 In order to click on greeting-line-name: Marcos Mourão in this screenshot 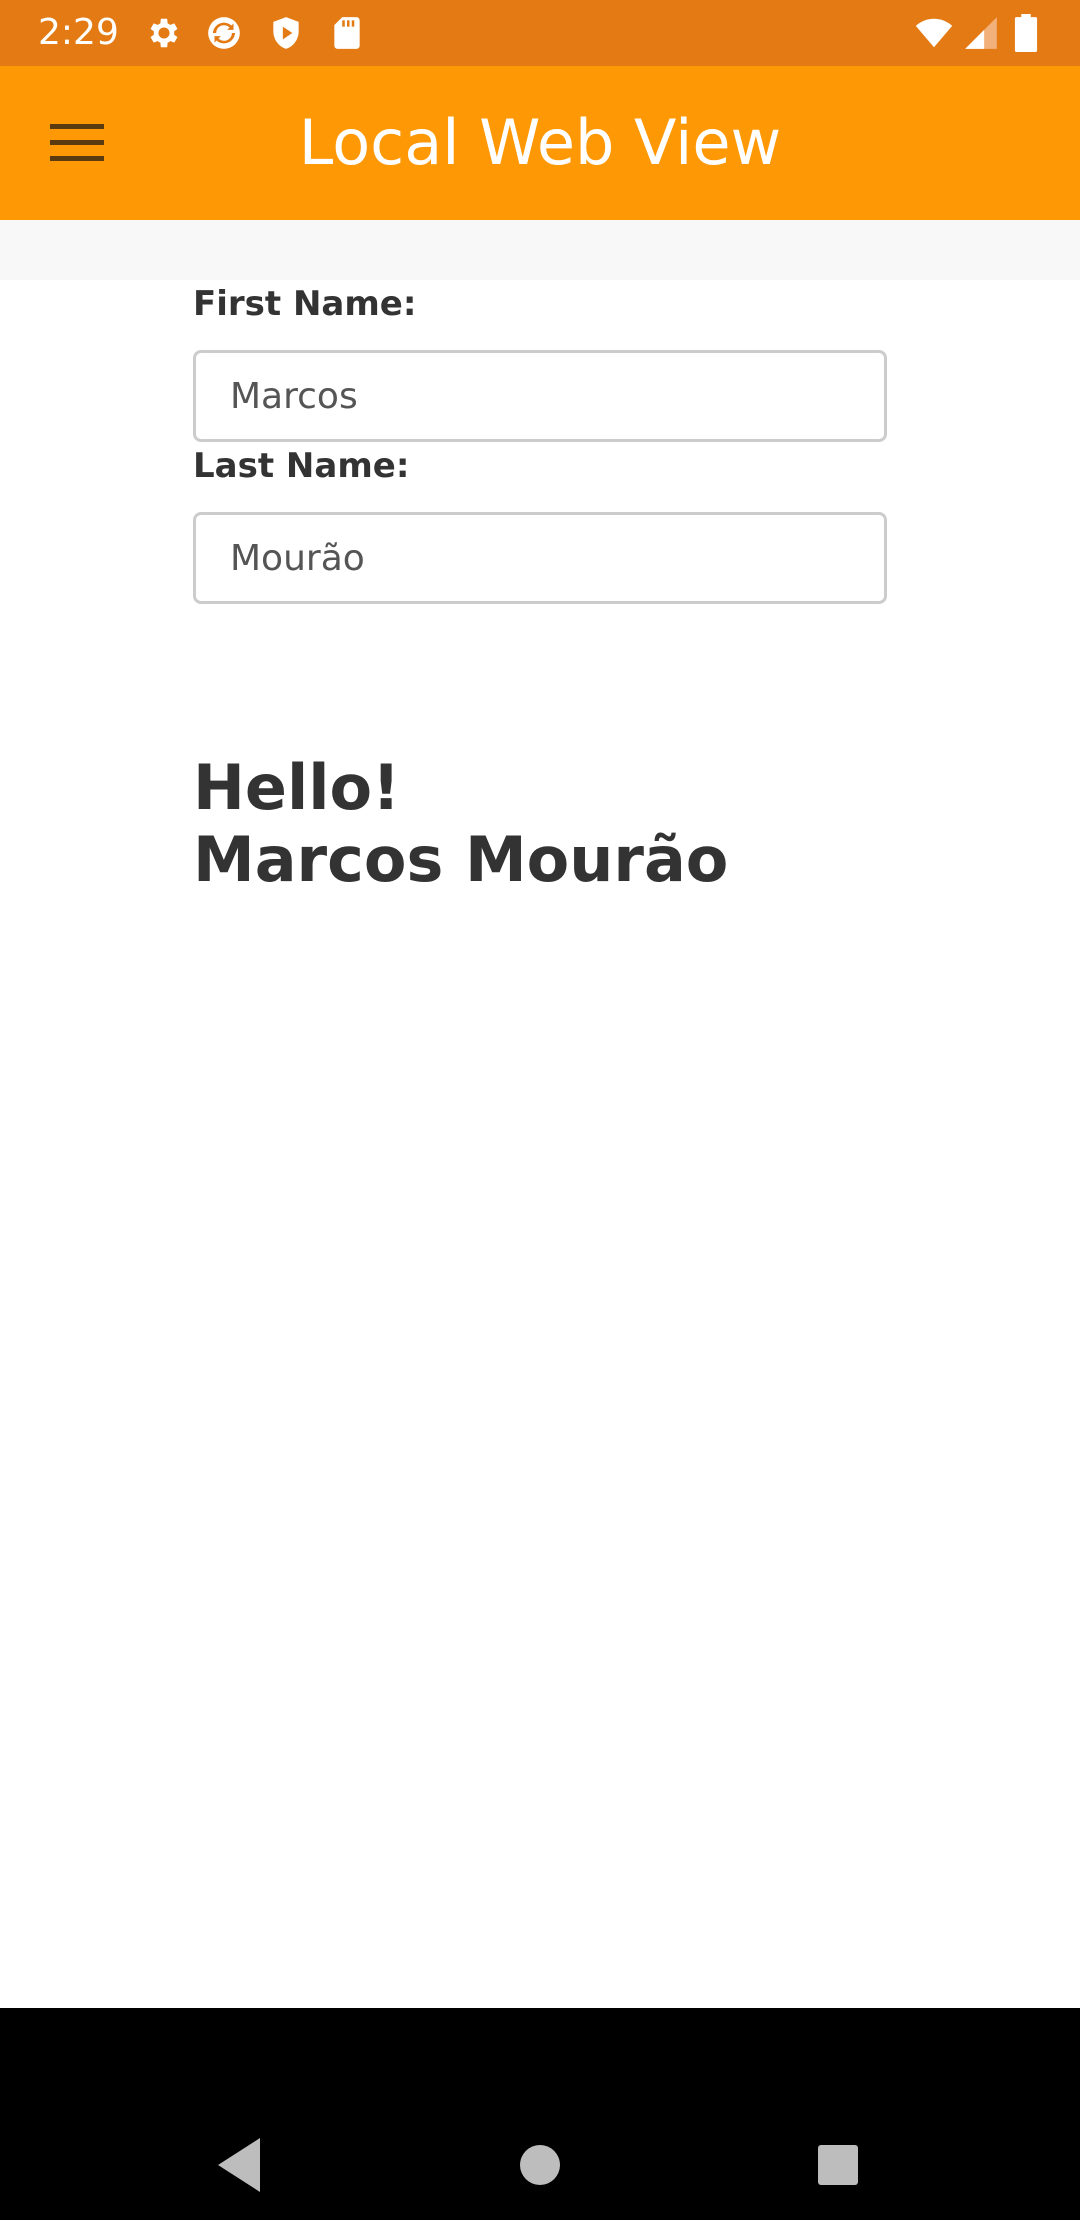, I will do `click(461, 859)`.